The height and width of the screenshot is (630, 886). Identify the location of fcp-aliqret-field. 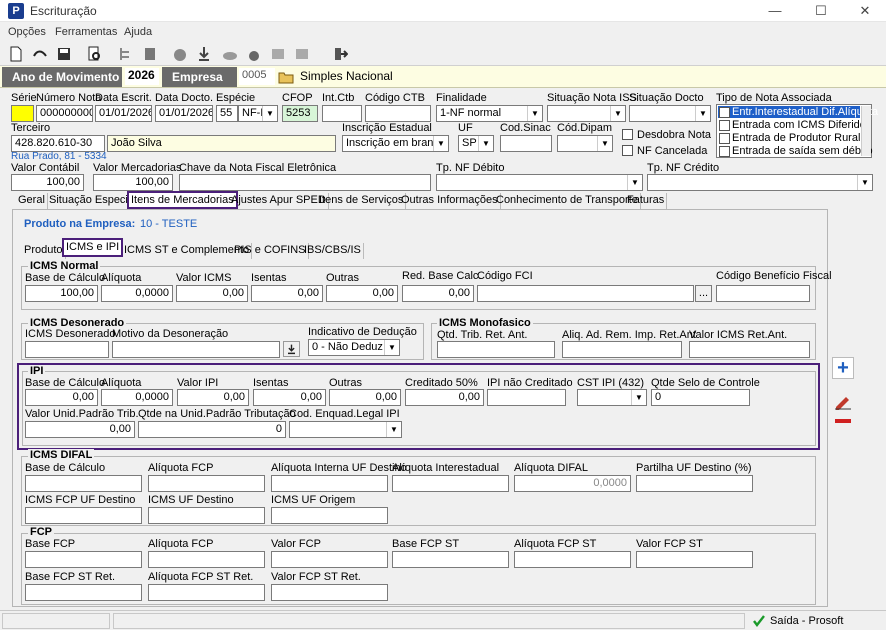
(206, 592).